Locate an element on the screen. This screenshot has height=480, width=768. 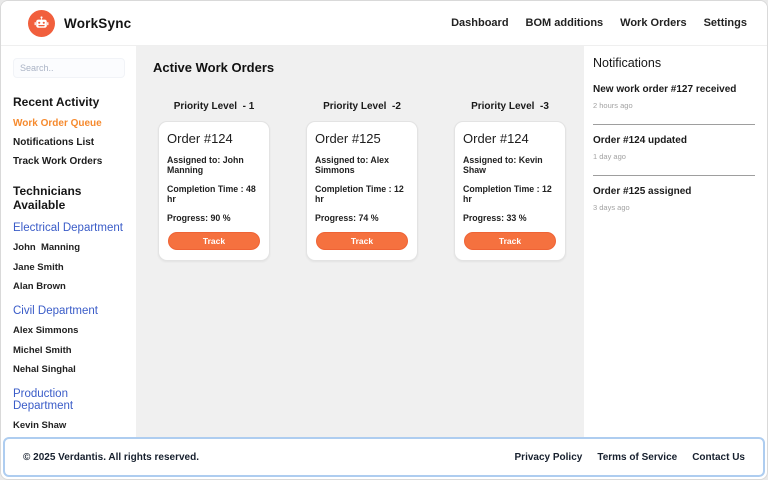
robot-logo-icon is located at coordinates (41, 23).